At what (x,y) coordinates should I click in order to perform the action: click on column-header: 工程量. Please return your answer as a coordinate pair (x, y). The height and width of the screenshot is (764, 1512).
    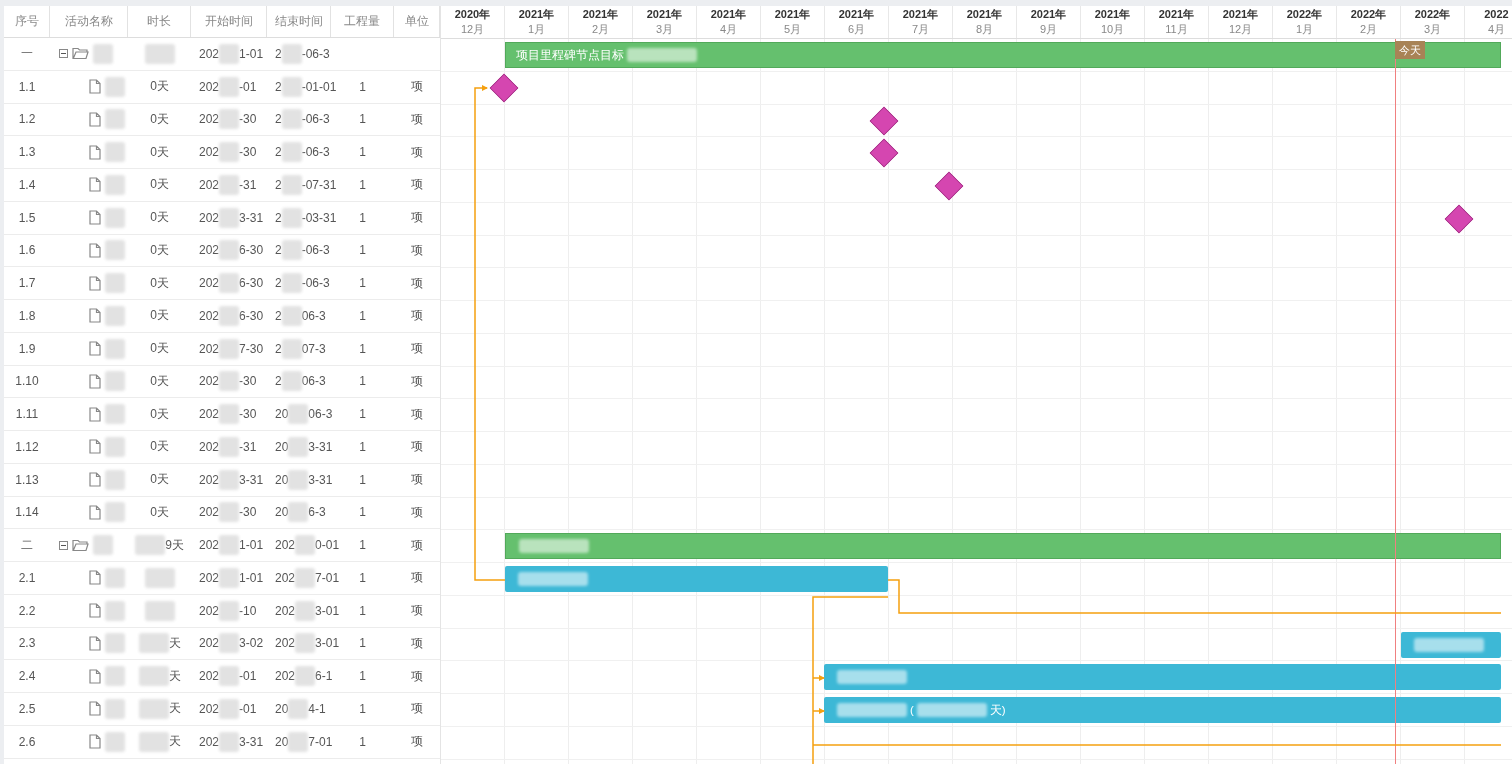
    Looking at the image, I should click on (362, 21).